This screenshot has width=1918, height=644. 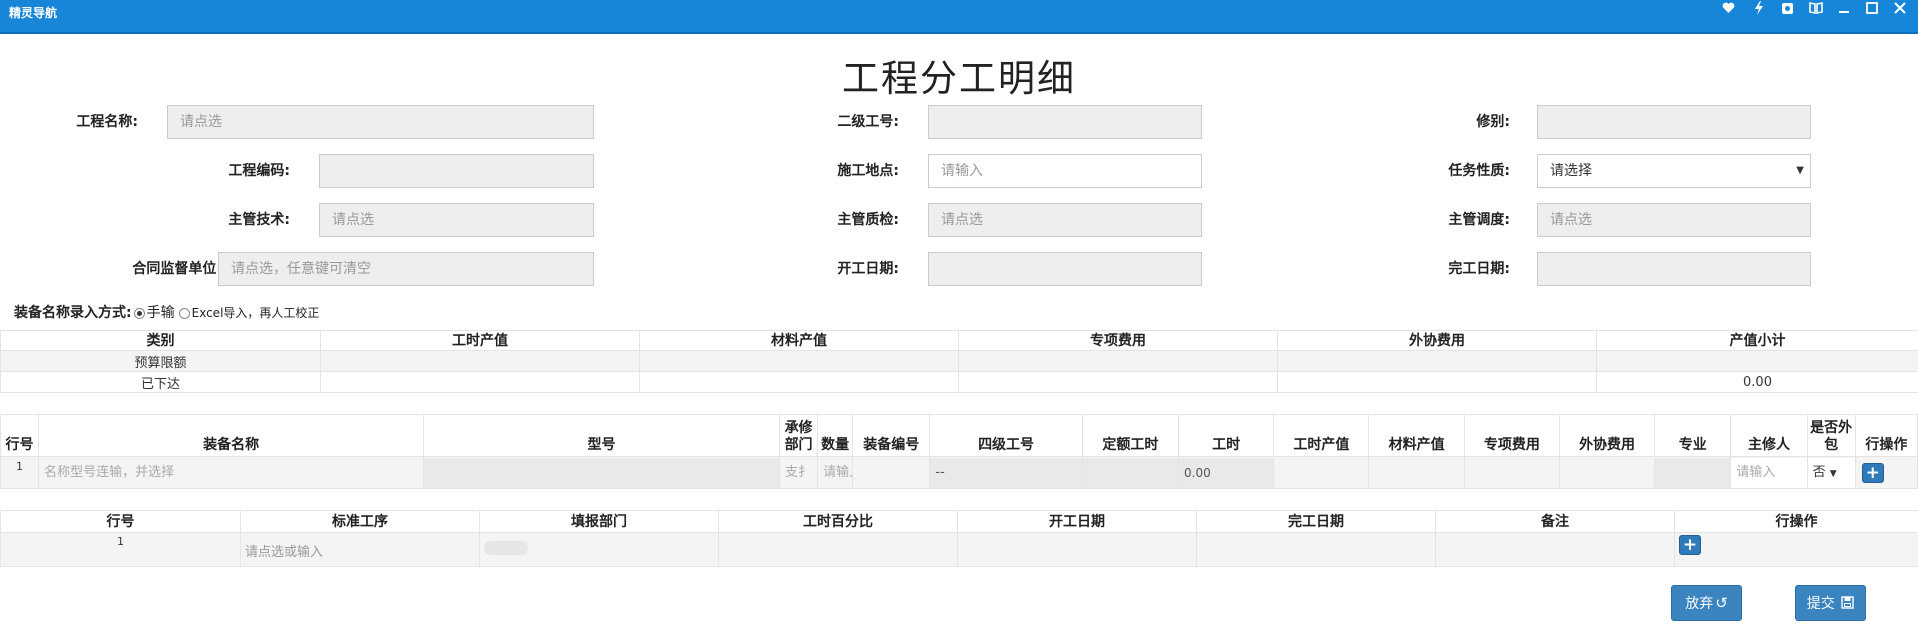 I want to click on chief-dispatch-input: 请点选, so click(x=1674, y=220).